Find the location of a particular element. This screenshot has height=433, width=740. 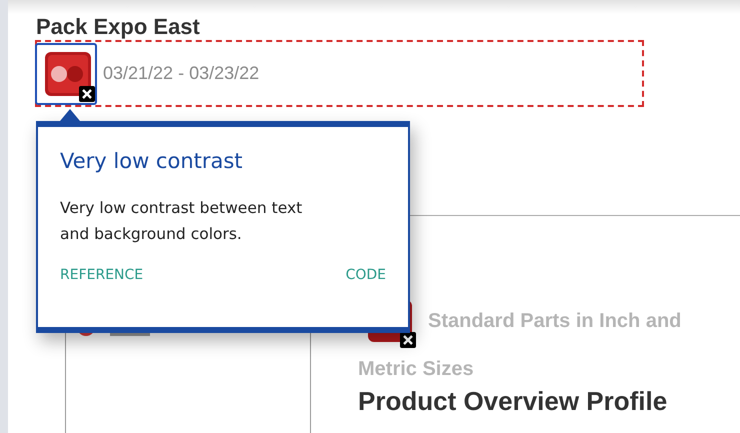

popup-description: Very low contrast between text and background colors. is located at coordinates (182, 221).